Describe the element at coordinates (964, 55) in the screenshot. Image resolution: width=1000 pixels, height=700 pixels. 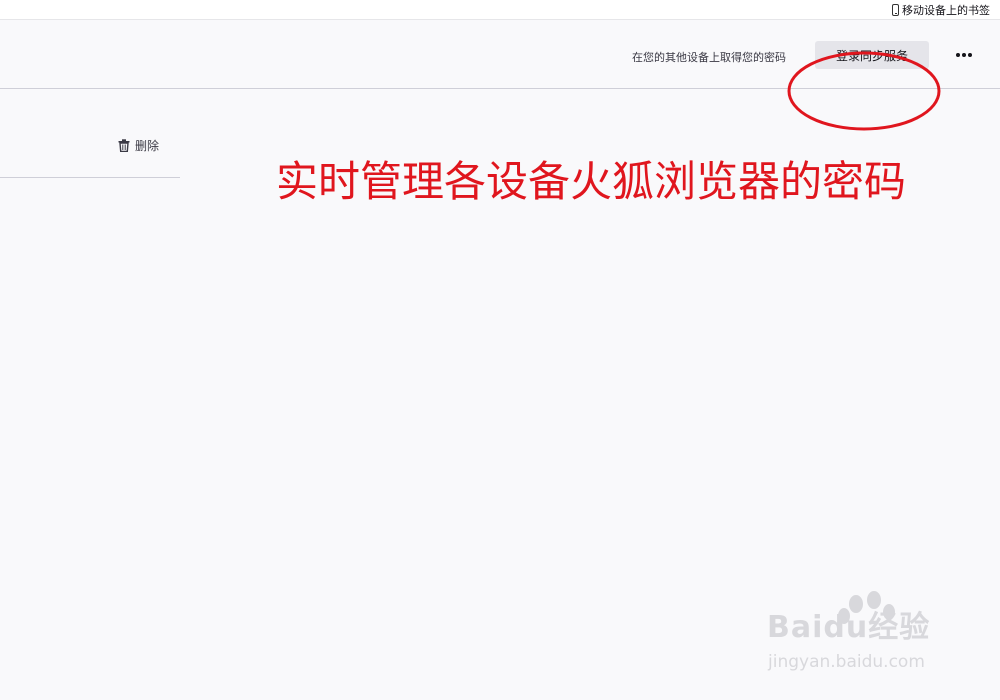
I see `more-icon` at that location.